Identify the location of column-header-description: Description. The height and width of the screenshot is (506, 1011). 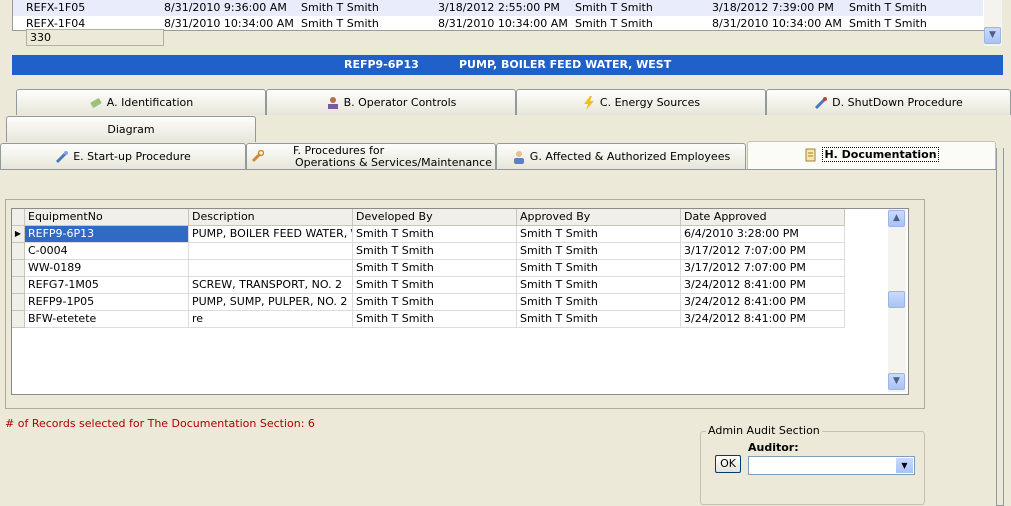
(271, 217).